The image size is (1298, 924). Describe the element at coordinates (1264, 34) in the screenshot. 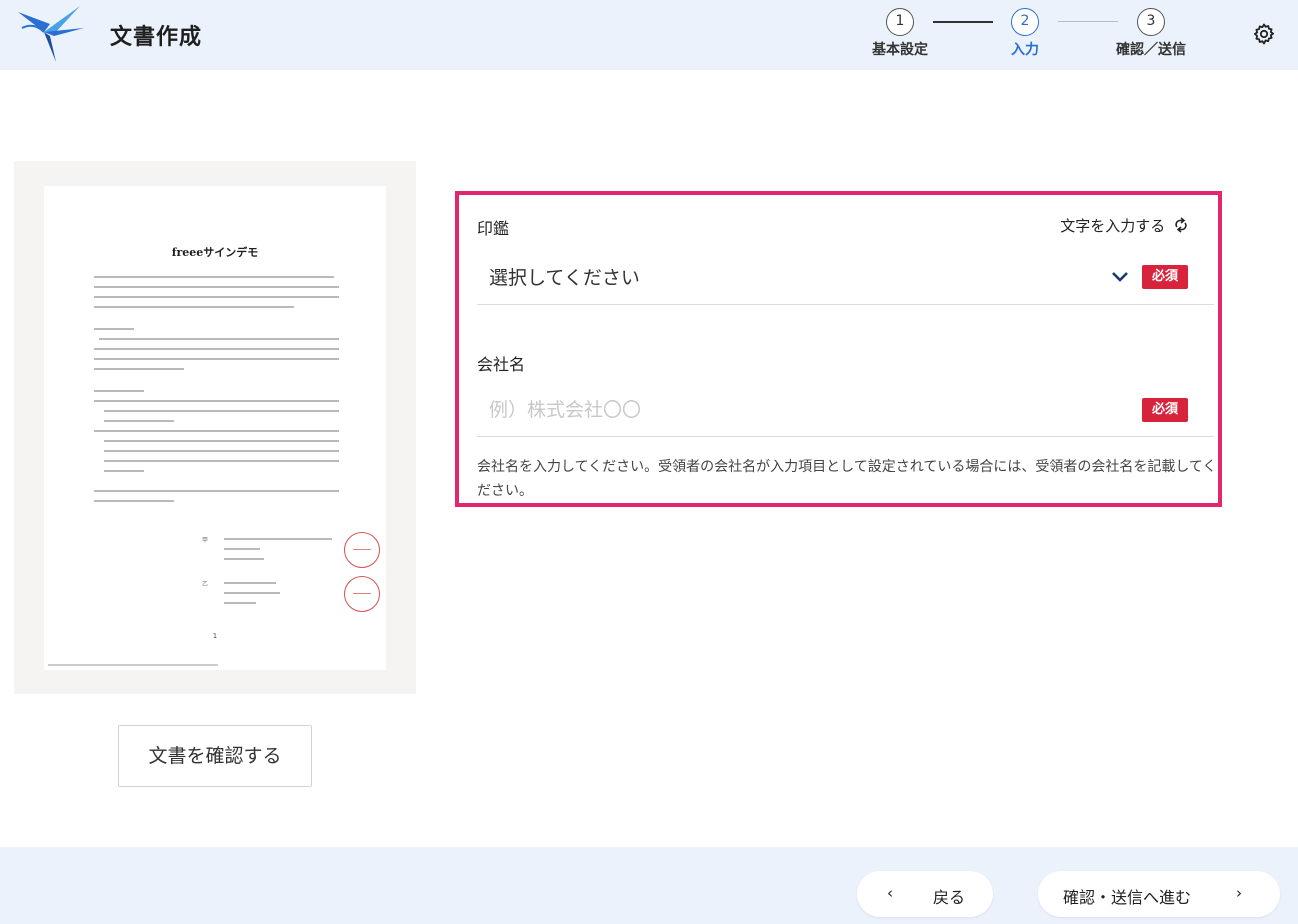

I see `gear-icon` at that location.